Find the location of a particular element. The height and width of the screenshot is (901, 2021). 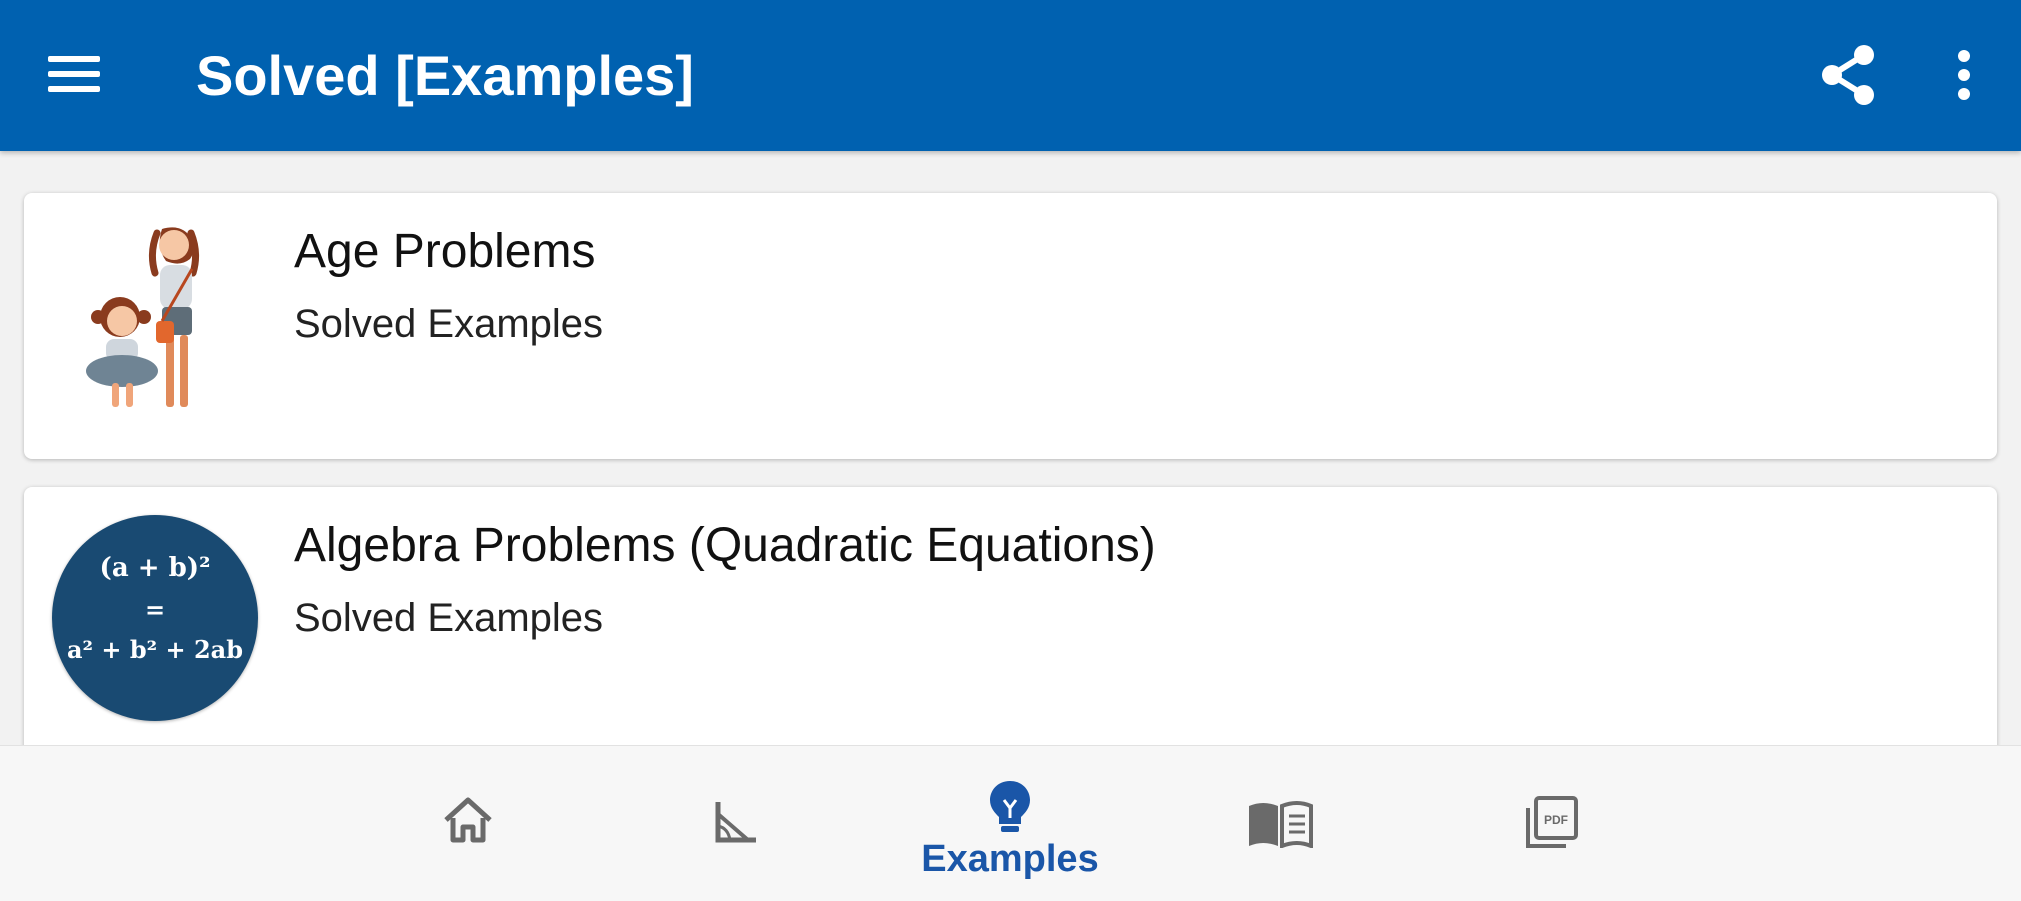

item-title: Age Problems is located at coordinates (445, 251).